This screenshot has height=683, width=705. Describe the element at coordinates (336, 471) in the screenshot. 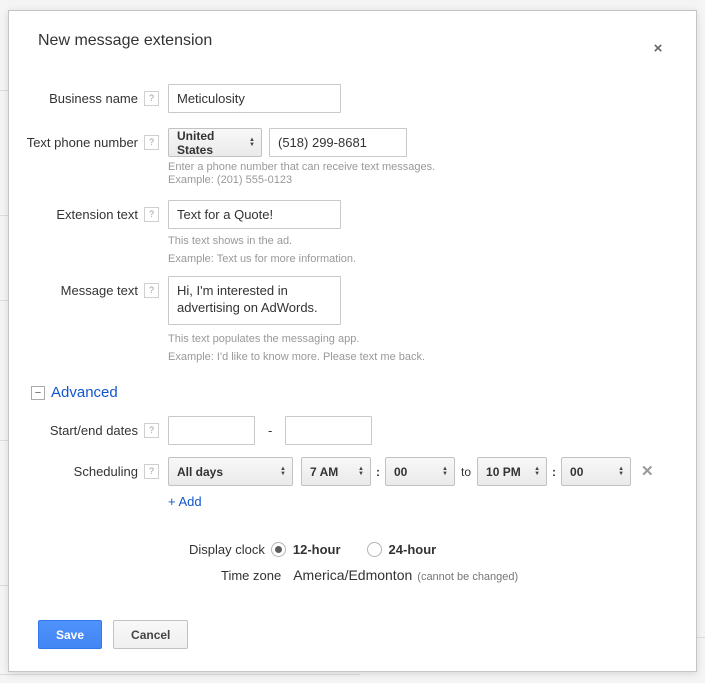

I see `start-hour-select: 7 AM ▲ ▼` at that location.